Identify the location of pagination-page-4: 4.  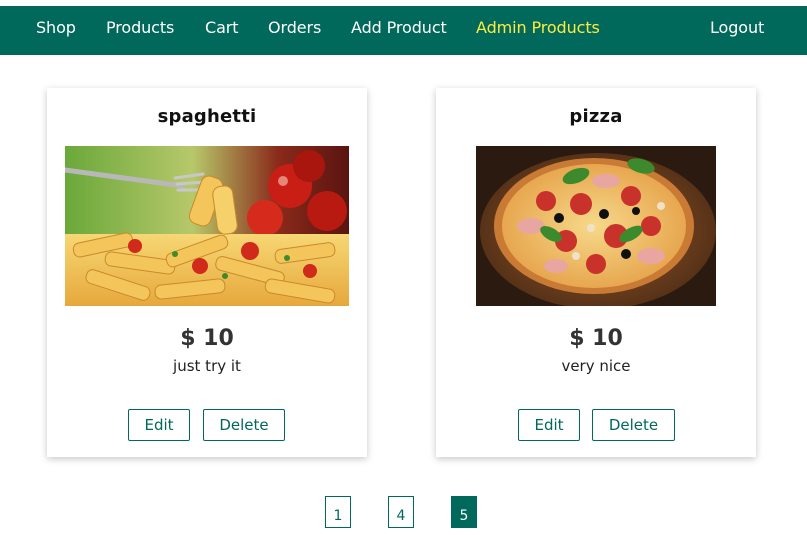
(401, 512).